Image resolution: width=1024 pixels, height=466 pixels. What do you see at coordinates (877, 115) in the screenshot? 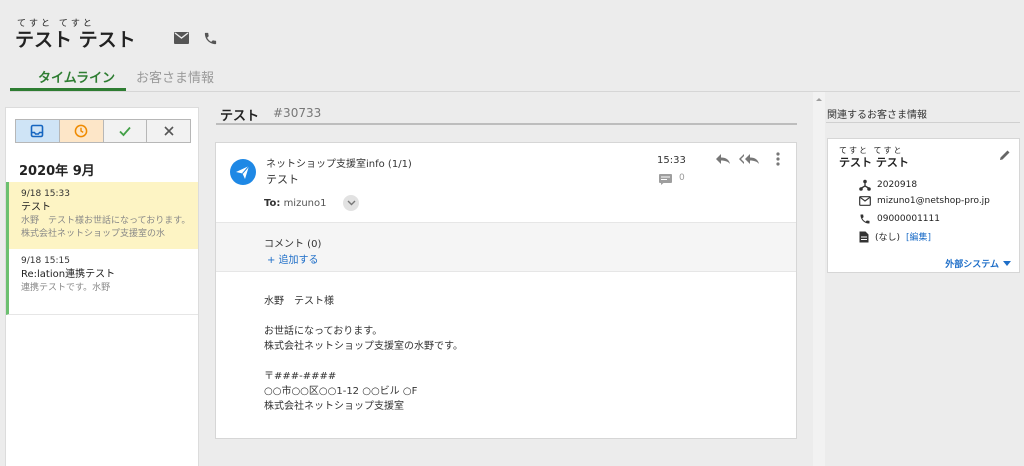
I see `related-panel-title: 関連するお客さま情報` at bounding box center [877, 115].